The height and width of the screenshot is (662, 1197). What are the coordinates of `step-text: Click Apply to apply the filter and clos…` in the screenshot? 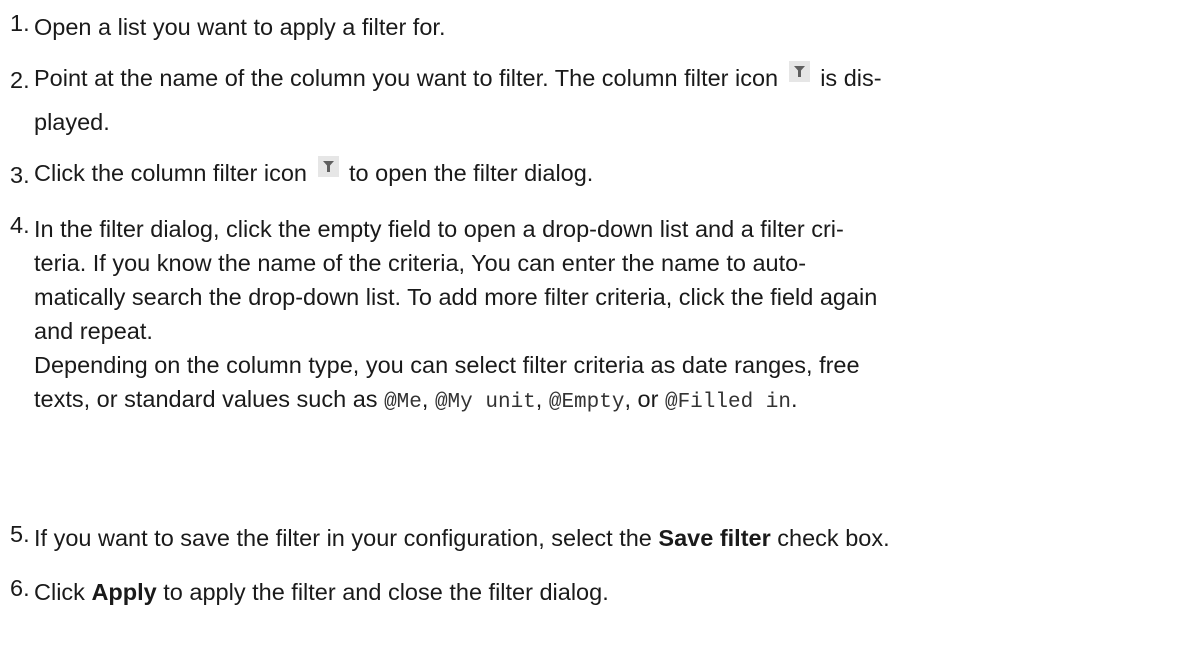 It's located at (615, 592).